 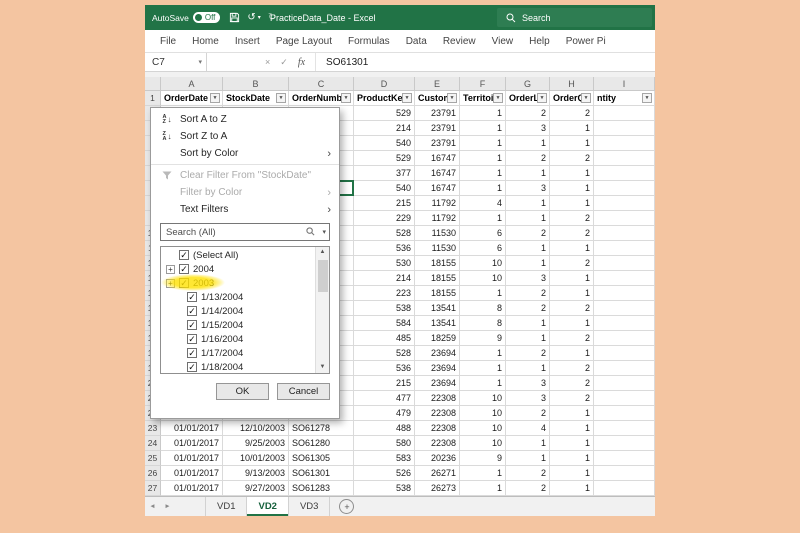 What do you see at coordinates (624, 428) in the screenshot?
I see `cell-I23` at bounding box center [624, 428].